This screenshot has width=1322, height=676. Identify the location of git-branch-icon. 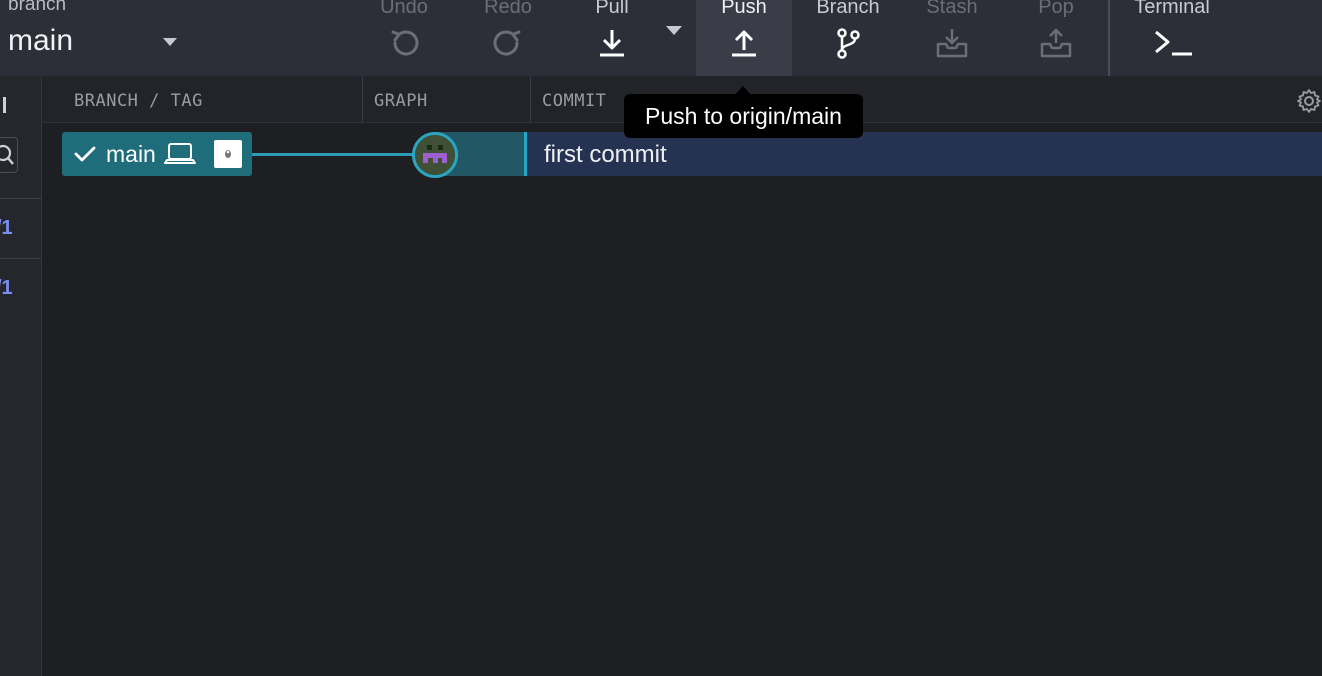
(848, 43).